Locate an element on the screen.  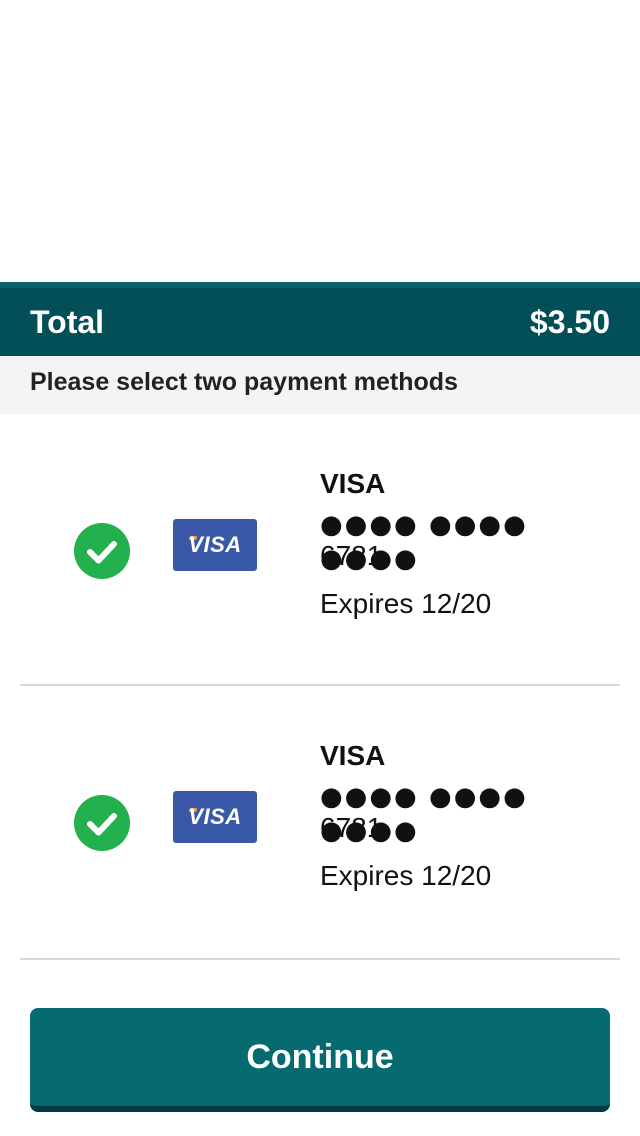
instructions-text: Please select two payment methods is located at coordinates (244, 382).